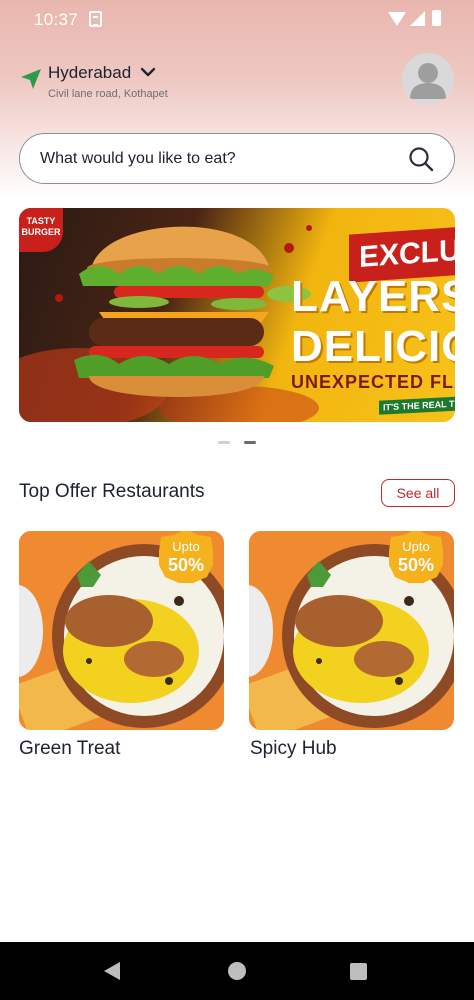  What do you see at coordinates (421, 159) in the screenshot?
I see `search-icon` at bounding box center [421, 159].